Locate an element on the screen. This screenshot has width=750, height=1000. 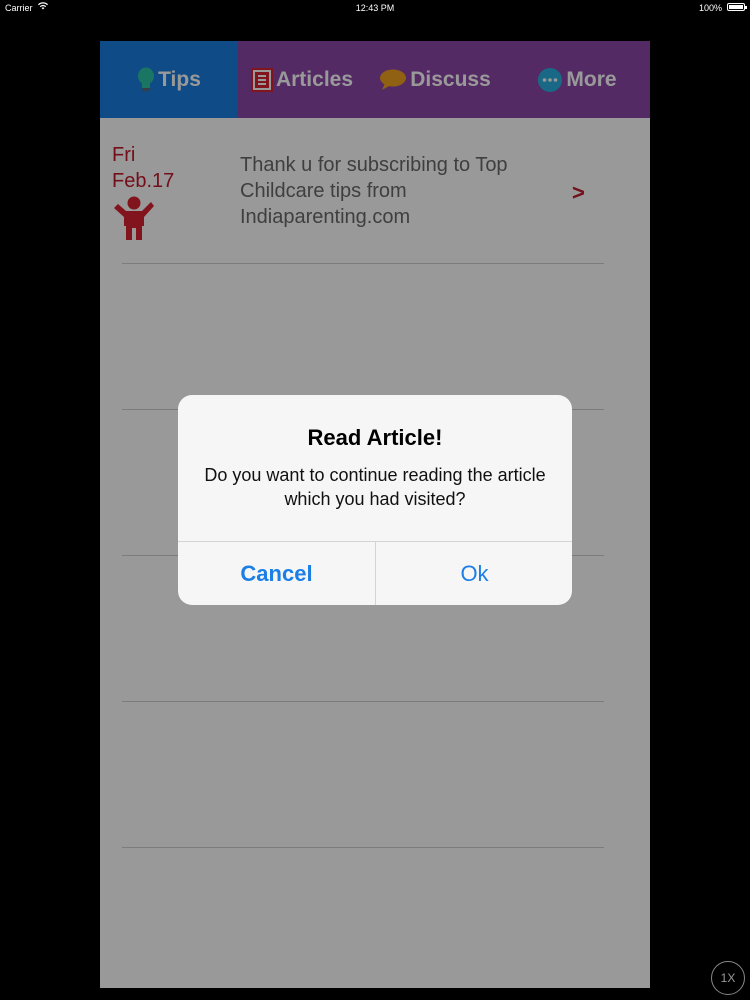
ok-button: Ok is located at coordinates (474, 573).